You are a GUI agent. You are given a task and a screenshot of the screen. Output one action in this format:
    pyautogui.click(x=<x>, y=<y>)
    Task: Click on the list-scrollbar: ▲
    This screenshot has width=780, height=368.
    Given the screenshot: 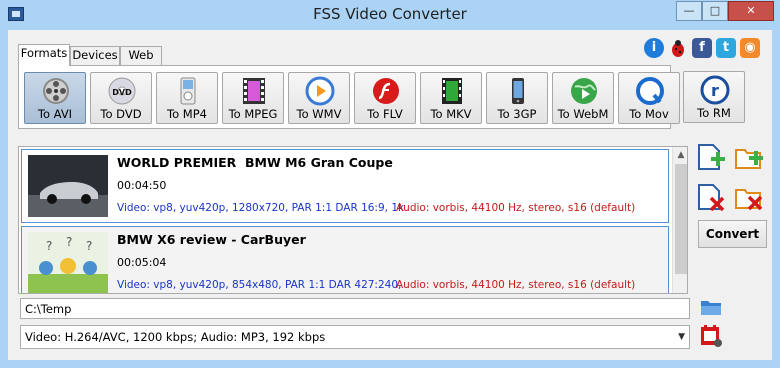 What is the action you would take?
    pyautogui.click(x=679, y=220)
    